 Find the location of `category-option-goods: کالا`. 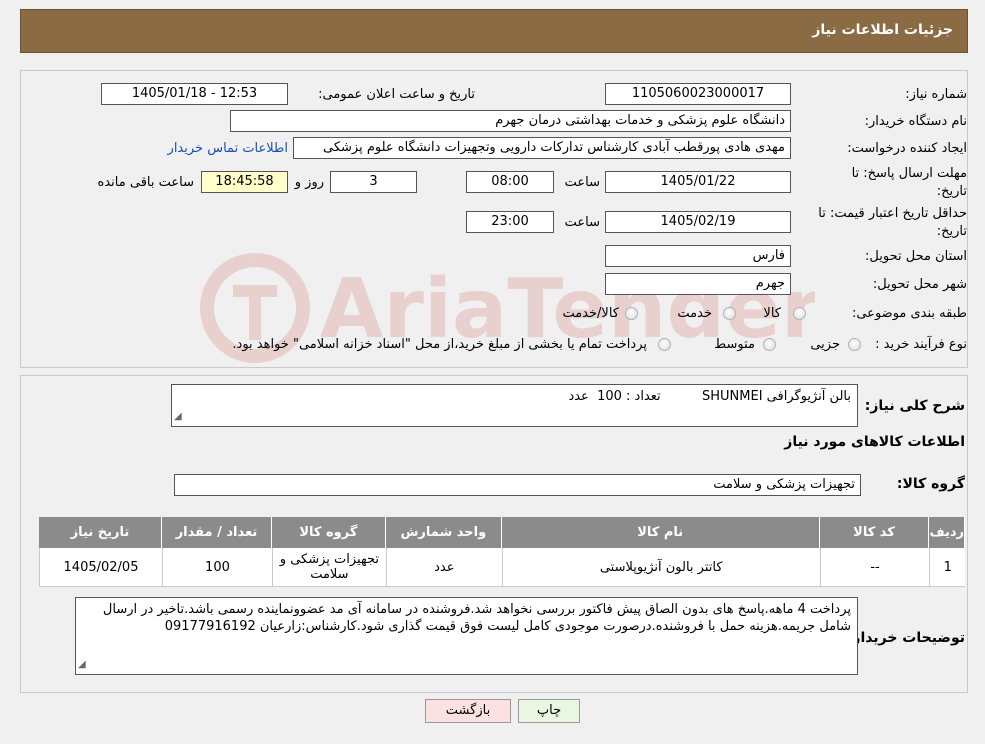

category-option-goods: کالا is located at coordinates (772, 313).